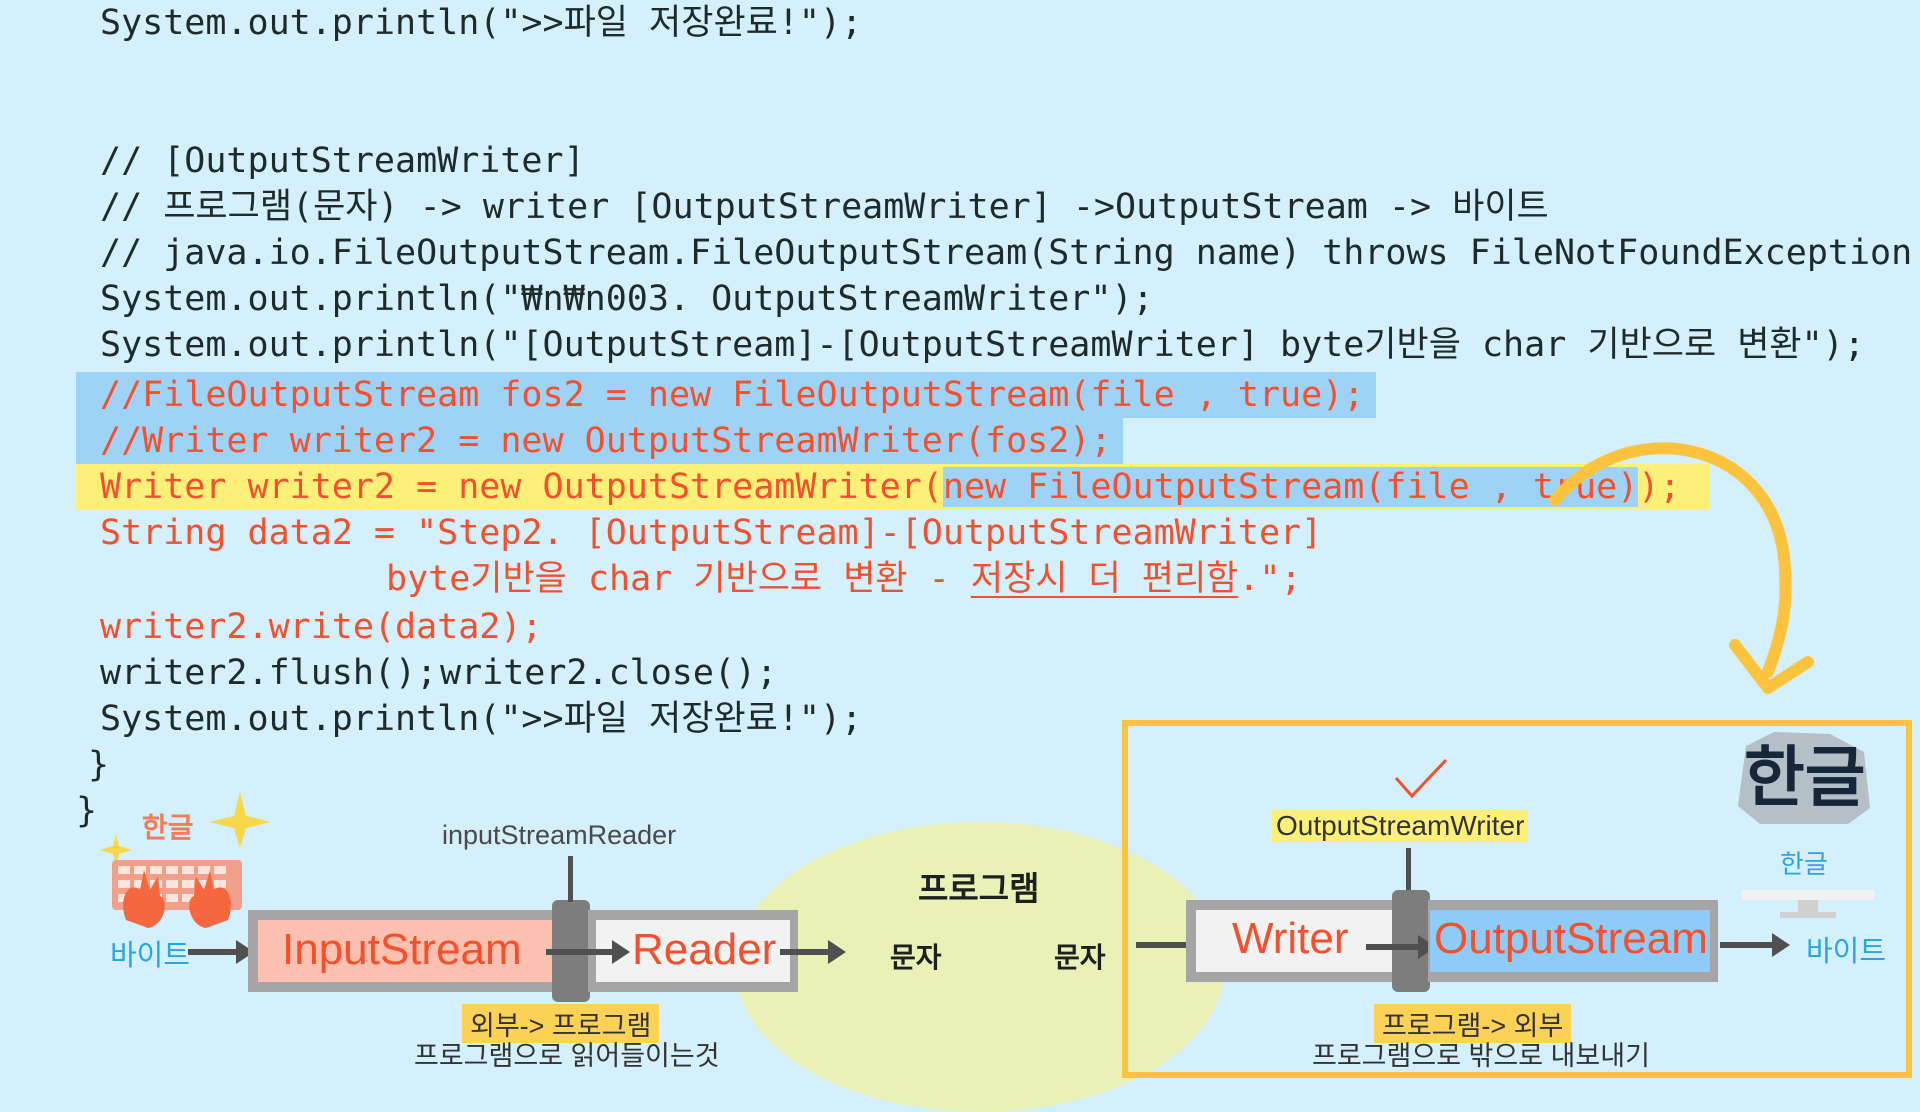 The width and height of the screenshot is (1920, 1112). Describe the element at coordinates (1808, 904) in the screenshot. I see `monitor-icon` at that location.